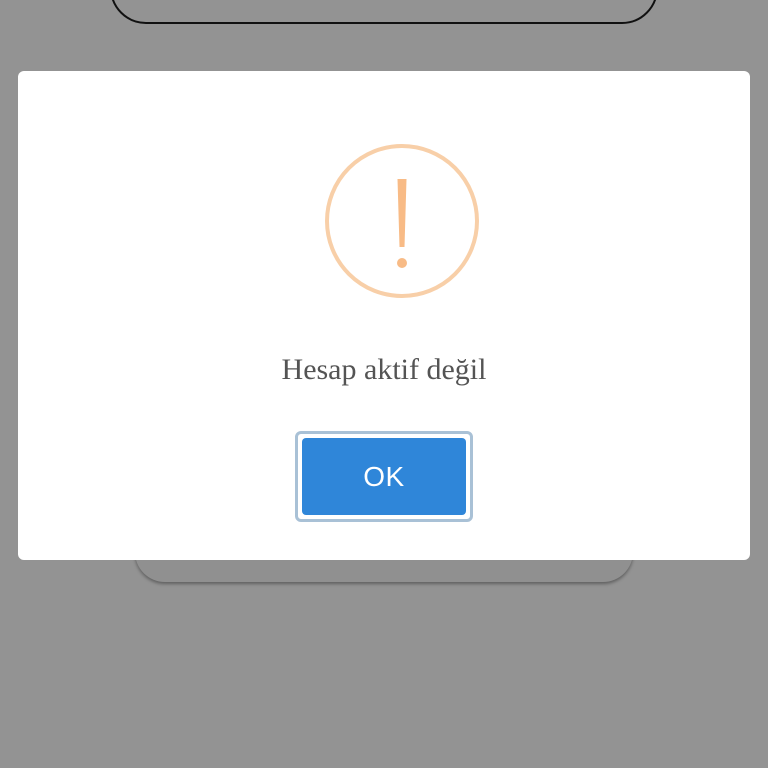 The height and width of the screenshot is (768, 768). I want to click on ok-button-label: OK, so click(384, 476).